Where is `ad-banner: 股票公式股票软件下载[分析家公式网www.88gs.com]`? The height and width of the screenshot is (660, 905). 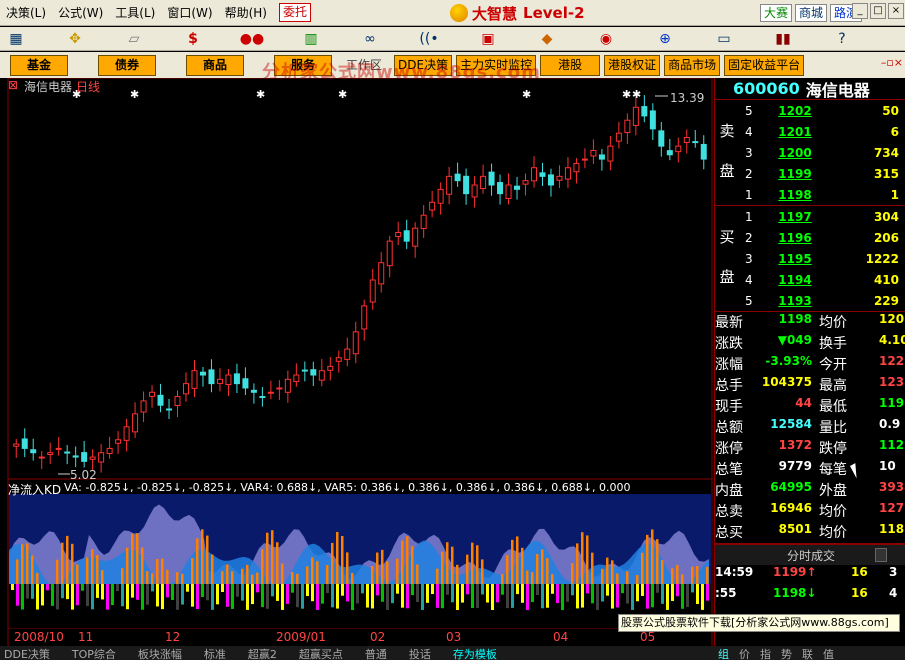
ad-banner: 股票公式股票软件下载[分析家公式网www.88gs.com] is located at coordinates (759, 623).